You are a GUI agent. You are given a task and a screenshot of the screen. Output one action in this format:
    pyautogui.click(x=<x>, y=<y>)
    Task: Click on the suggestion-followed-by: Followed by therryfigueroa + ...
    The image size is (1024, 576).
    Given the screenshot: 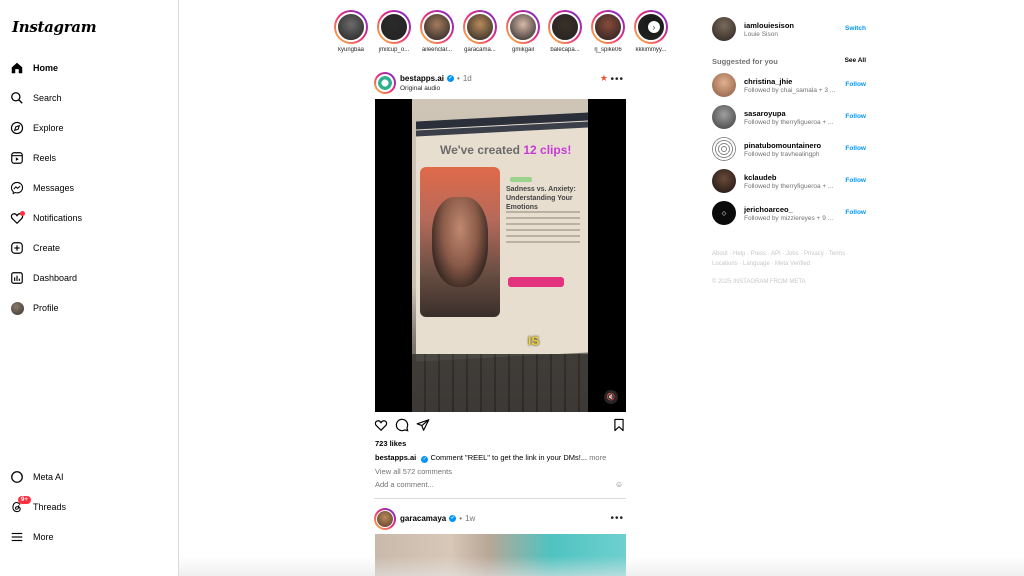 What is the action you would take?
    pyautogui.click(x=789, y=122)
    